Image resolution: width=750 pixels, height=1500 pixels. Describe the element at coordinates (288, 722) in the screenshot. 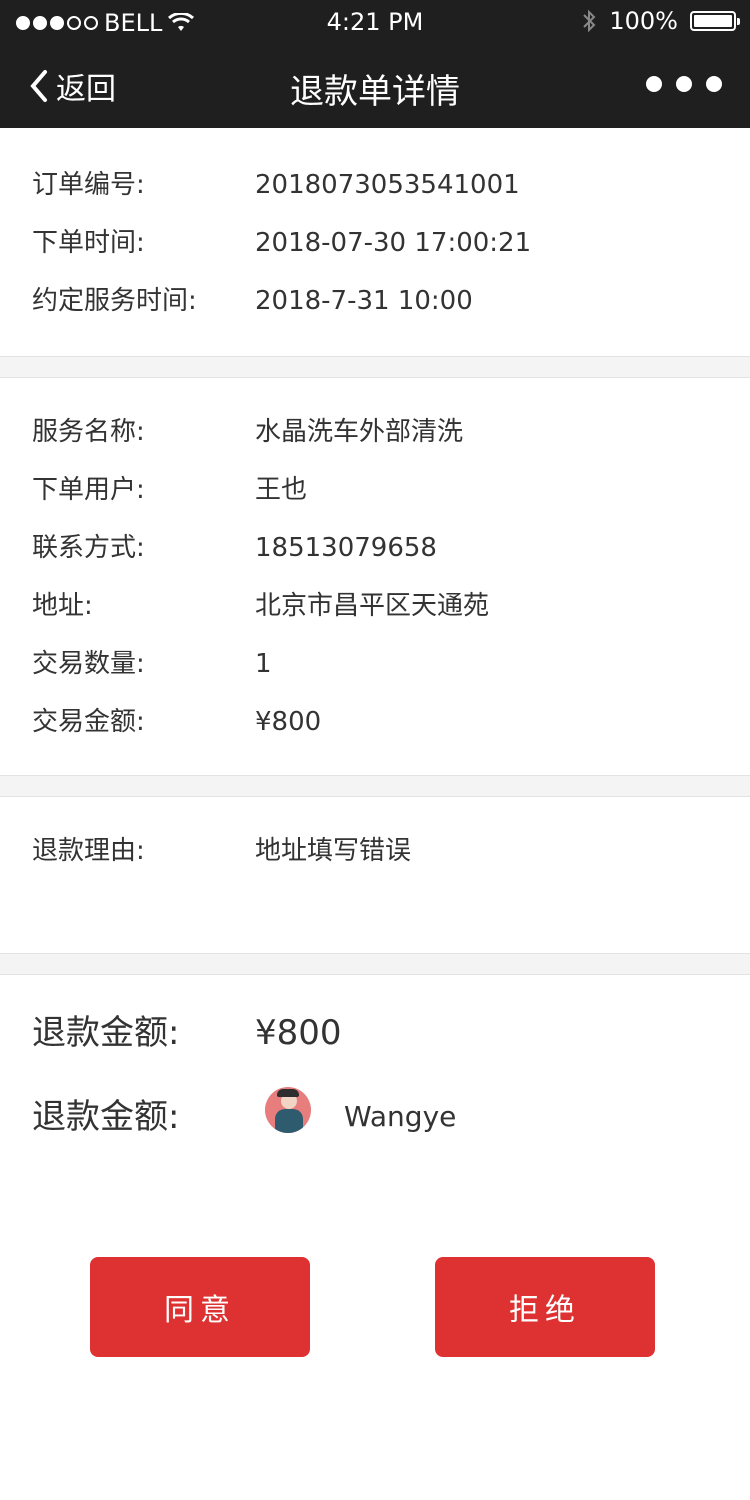

I see `amount-value: ¥800` at that location.